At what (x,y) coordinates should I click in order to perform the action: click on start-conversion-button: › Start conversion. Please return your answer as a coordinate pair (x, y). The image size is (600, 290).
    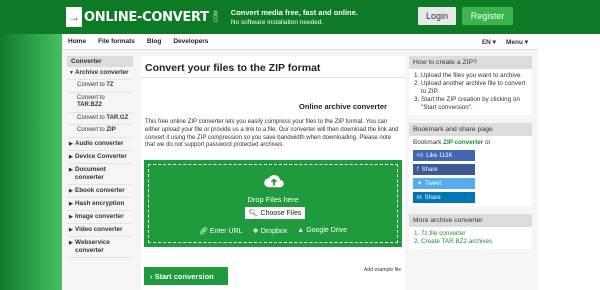
    Looking at the image, I should click on (186, 276).